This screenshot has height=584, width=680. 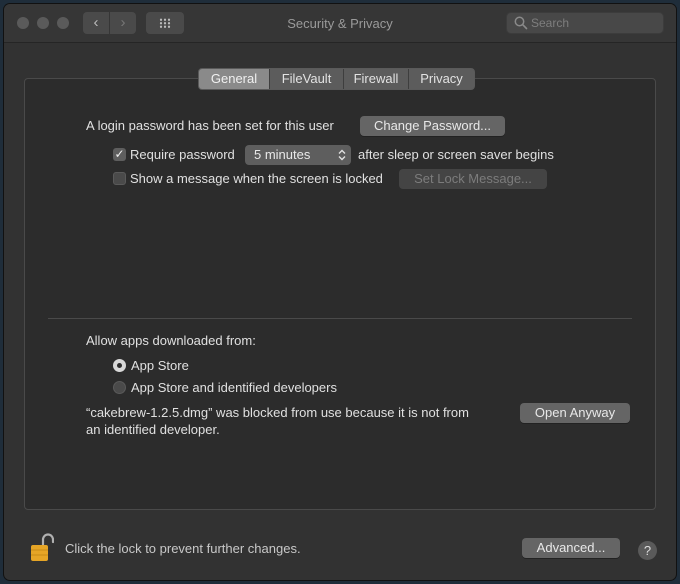 What do you see at coordinates (234, 387) in the screenshot?
I see `identified-developers-radio-label: App Store and identified developers` at bounding box center [234, 387].